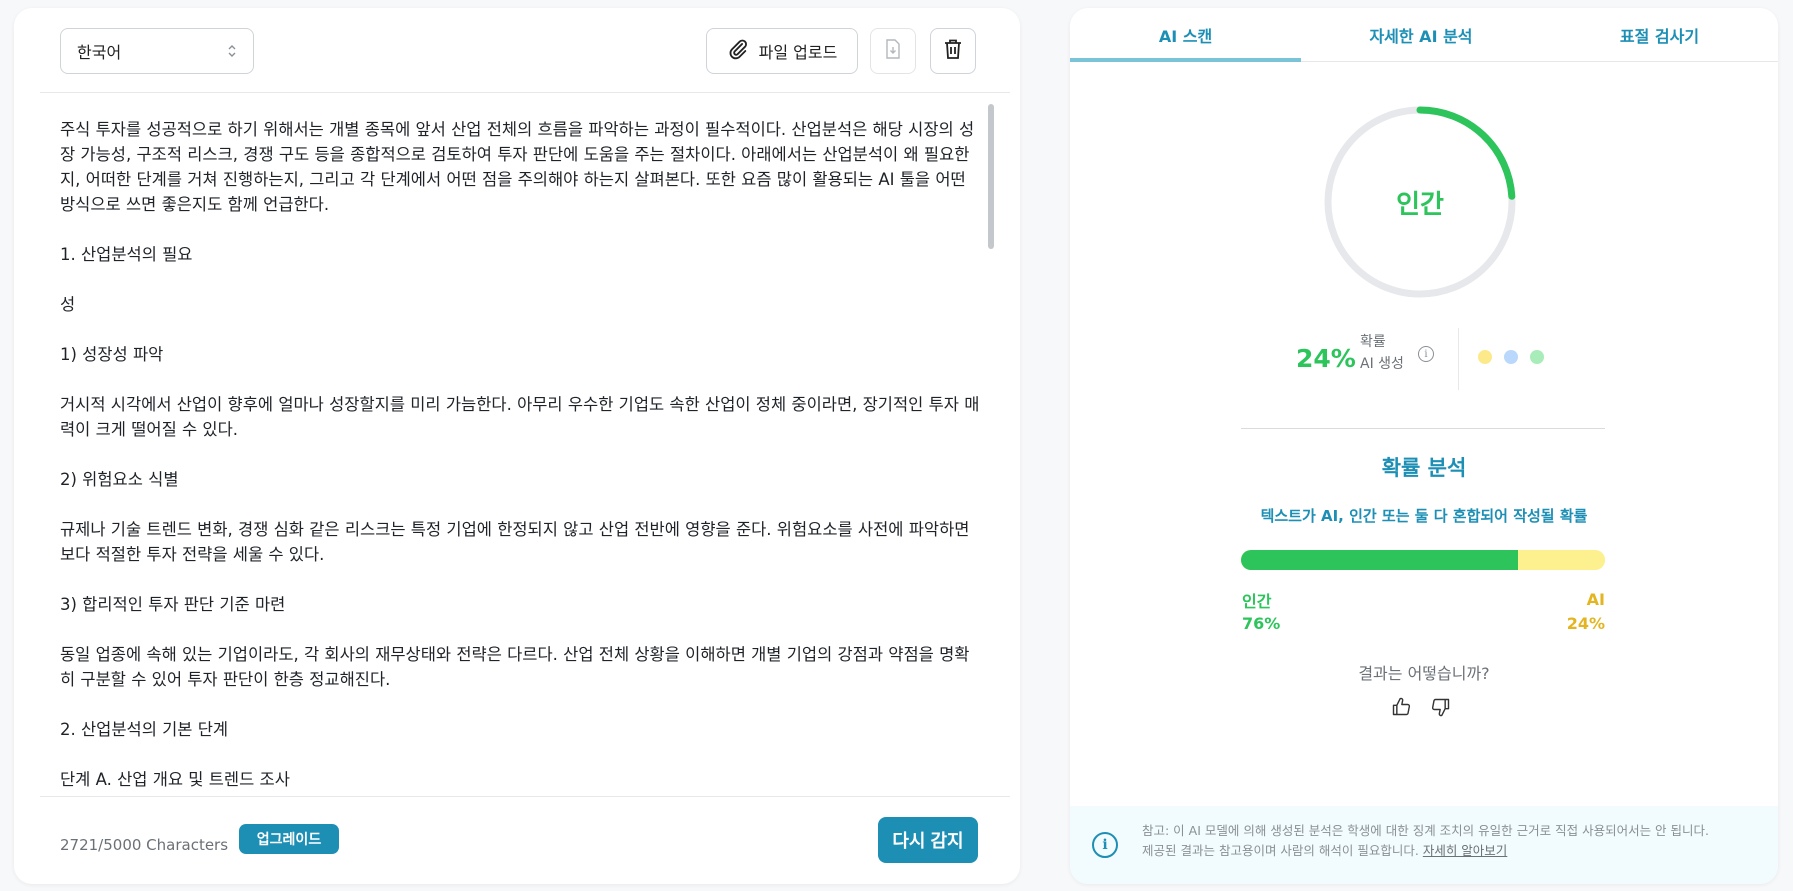 Image resolution: width=1793 pixels, height=891 pixels. What do you see at coordinates (991, 176) in the screenshot?
I see `scrollbar-thumb` at bounding box center [991, 176].